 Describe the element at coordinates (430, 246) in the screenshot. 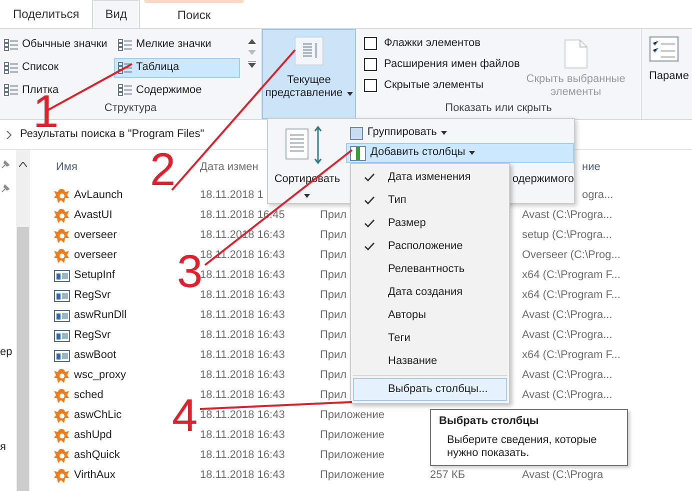

I see `menu-item: Расположение` at that location.